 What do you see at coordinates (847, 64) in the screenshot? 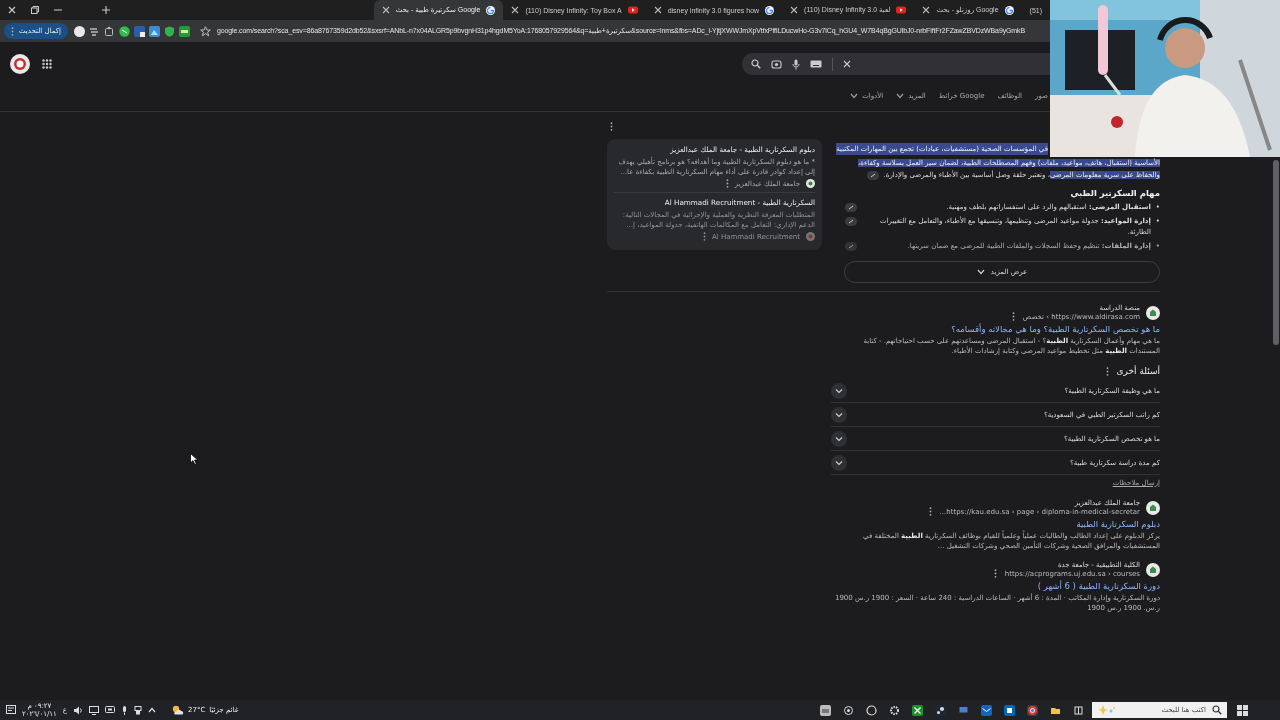
I see `clear-icon` at bounding box center [847, 64].